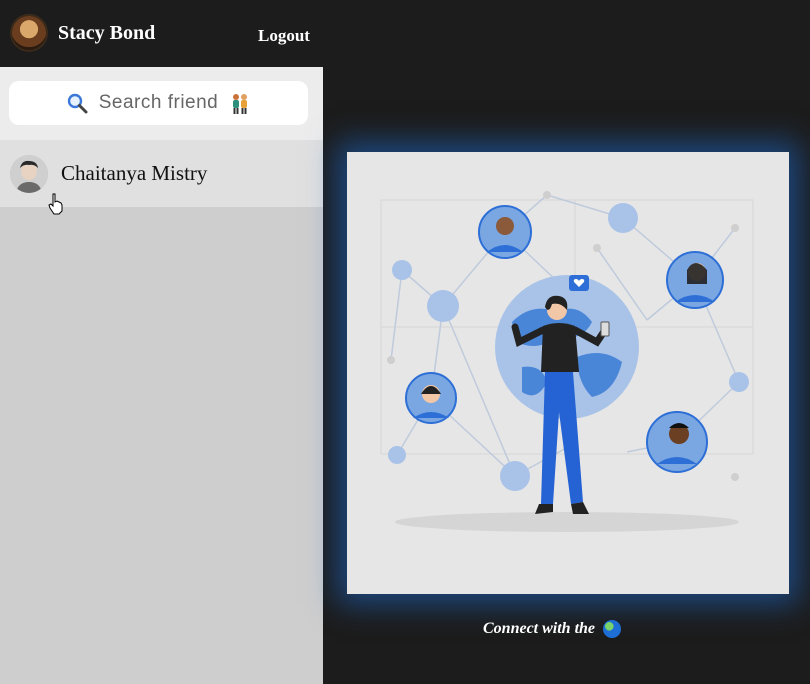  What do you see at coordinates (77, 103) in the screenshot?
I see `search-icon` at bounding box center [77, 103].